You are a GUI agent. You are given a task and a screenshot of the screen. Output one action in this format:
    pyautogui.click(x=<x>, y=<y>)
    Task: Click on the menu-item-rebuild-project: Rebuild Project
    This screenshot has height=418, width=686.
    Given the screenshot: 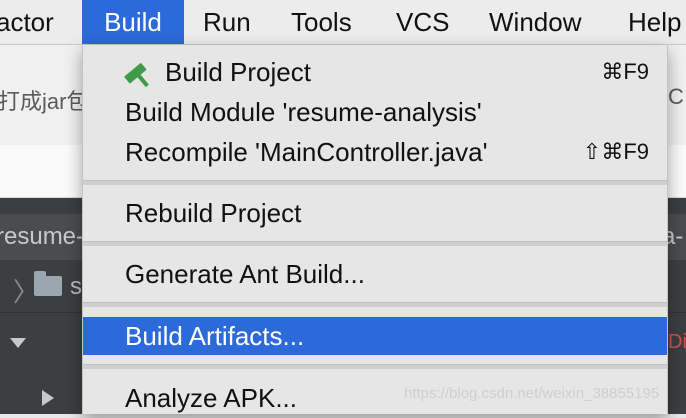 What is the action you would take?
    pyautogui.click(x=375, y=213)
    